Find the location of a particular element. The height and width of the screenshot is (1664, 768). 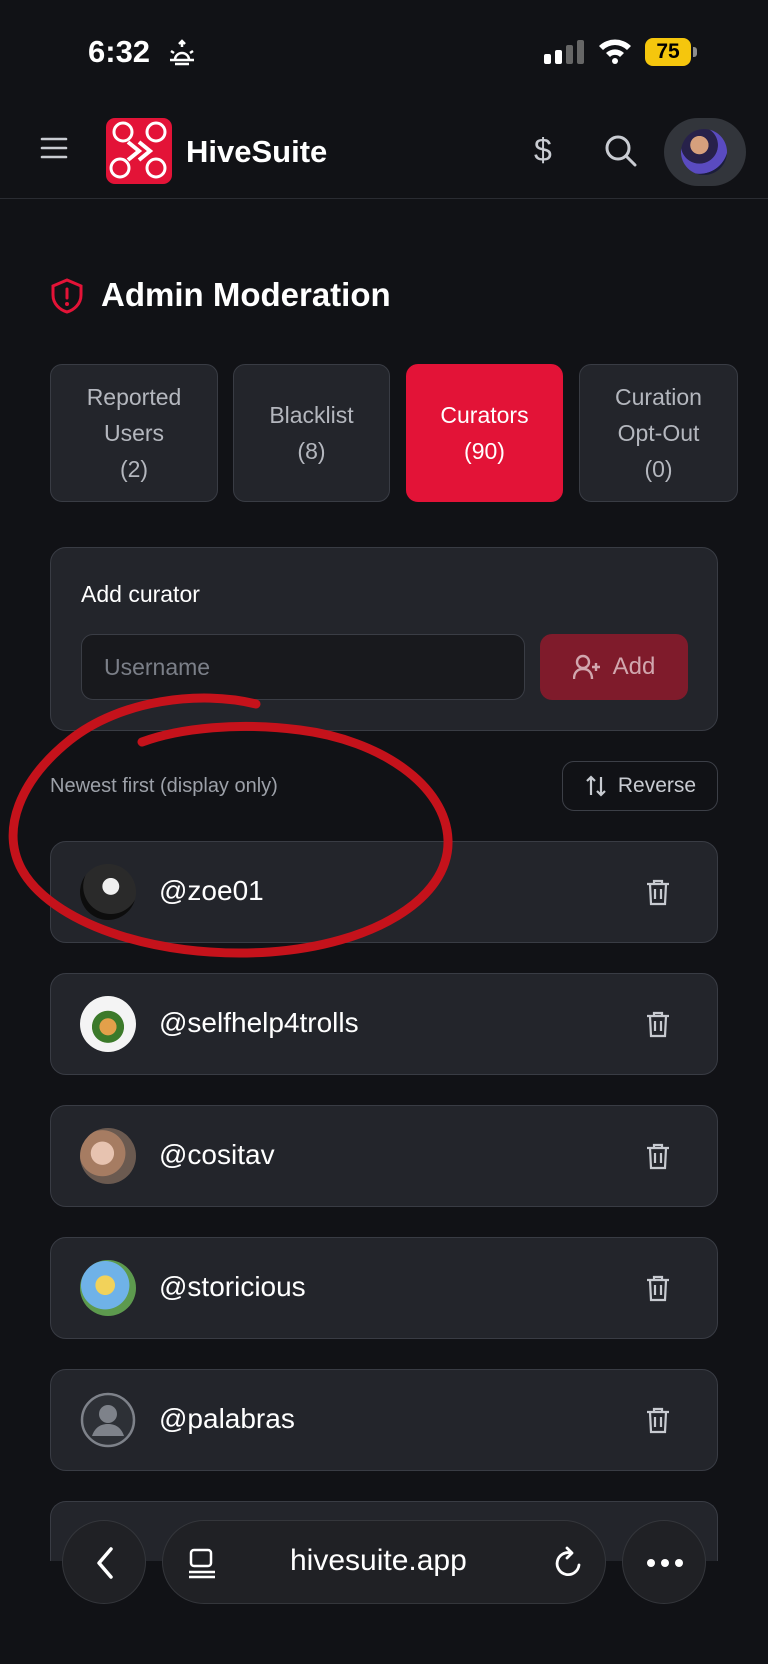

url-text: hivesuite.app is located at coordinates (378, 1561).